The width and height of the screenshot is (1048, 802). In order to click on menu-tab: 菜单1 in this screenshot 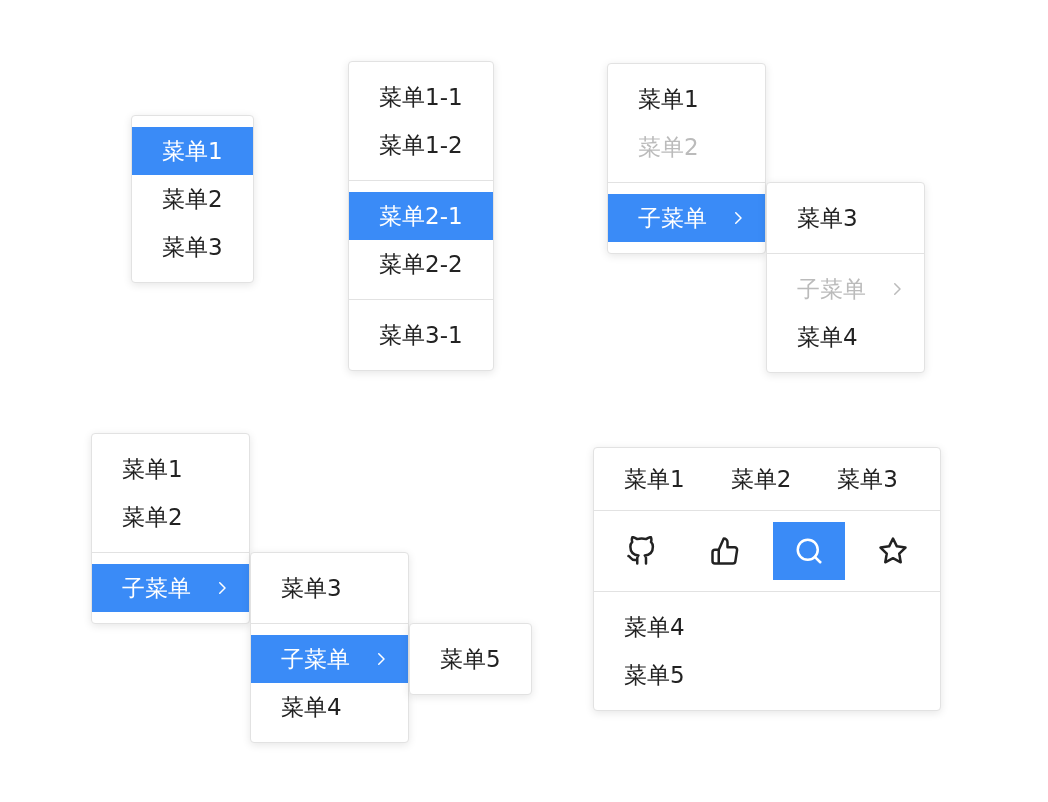, I will do `click(654, 479)`.